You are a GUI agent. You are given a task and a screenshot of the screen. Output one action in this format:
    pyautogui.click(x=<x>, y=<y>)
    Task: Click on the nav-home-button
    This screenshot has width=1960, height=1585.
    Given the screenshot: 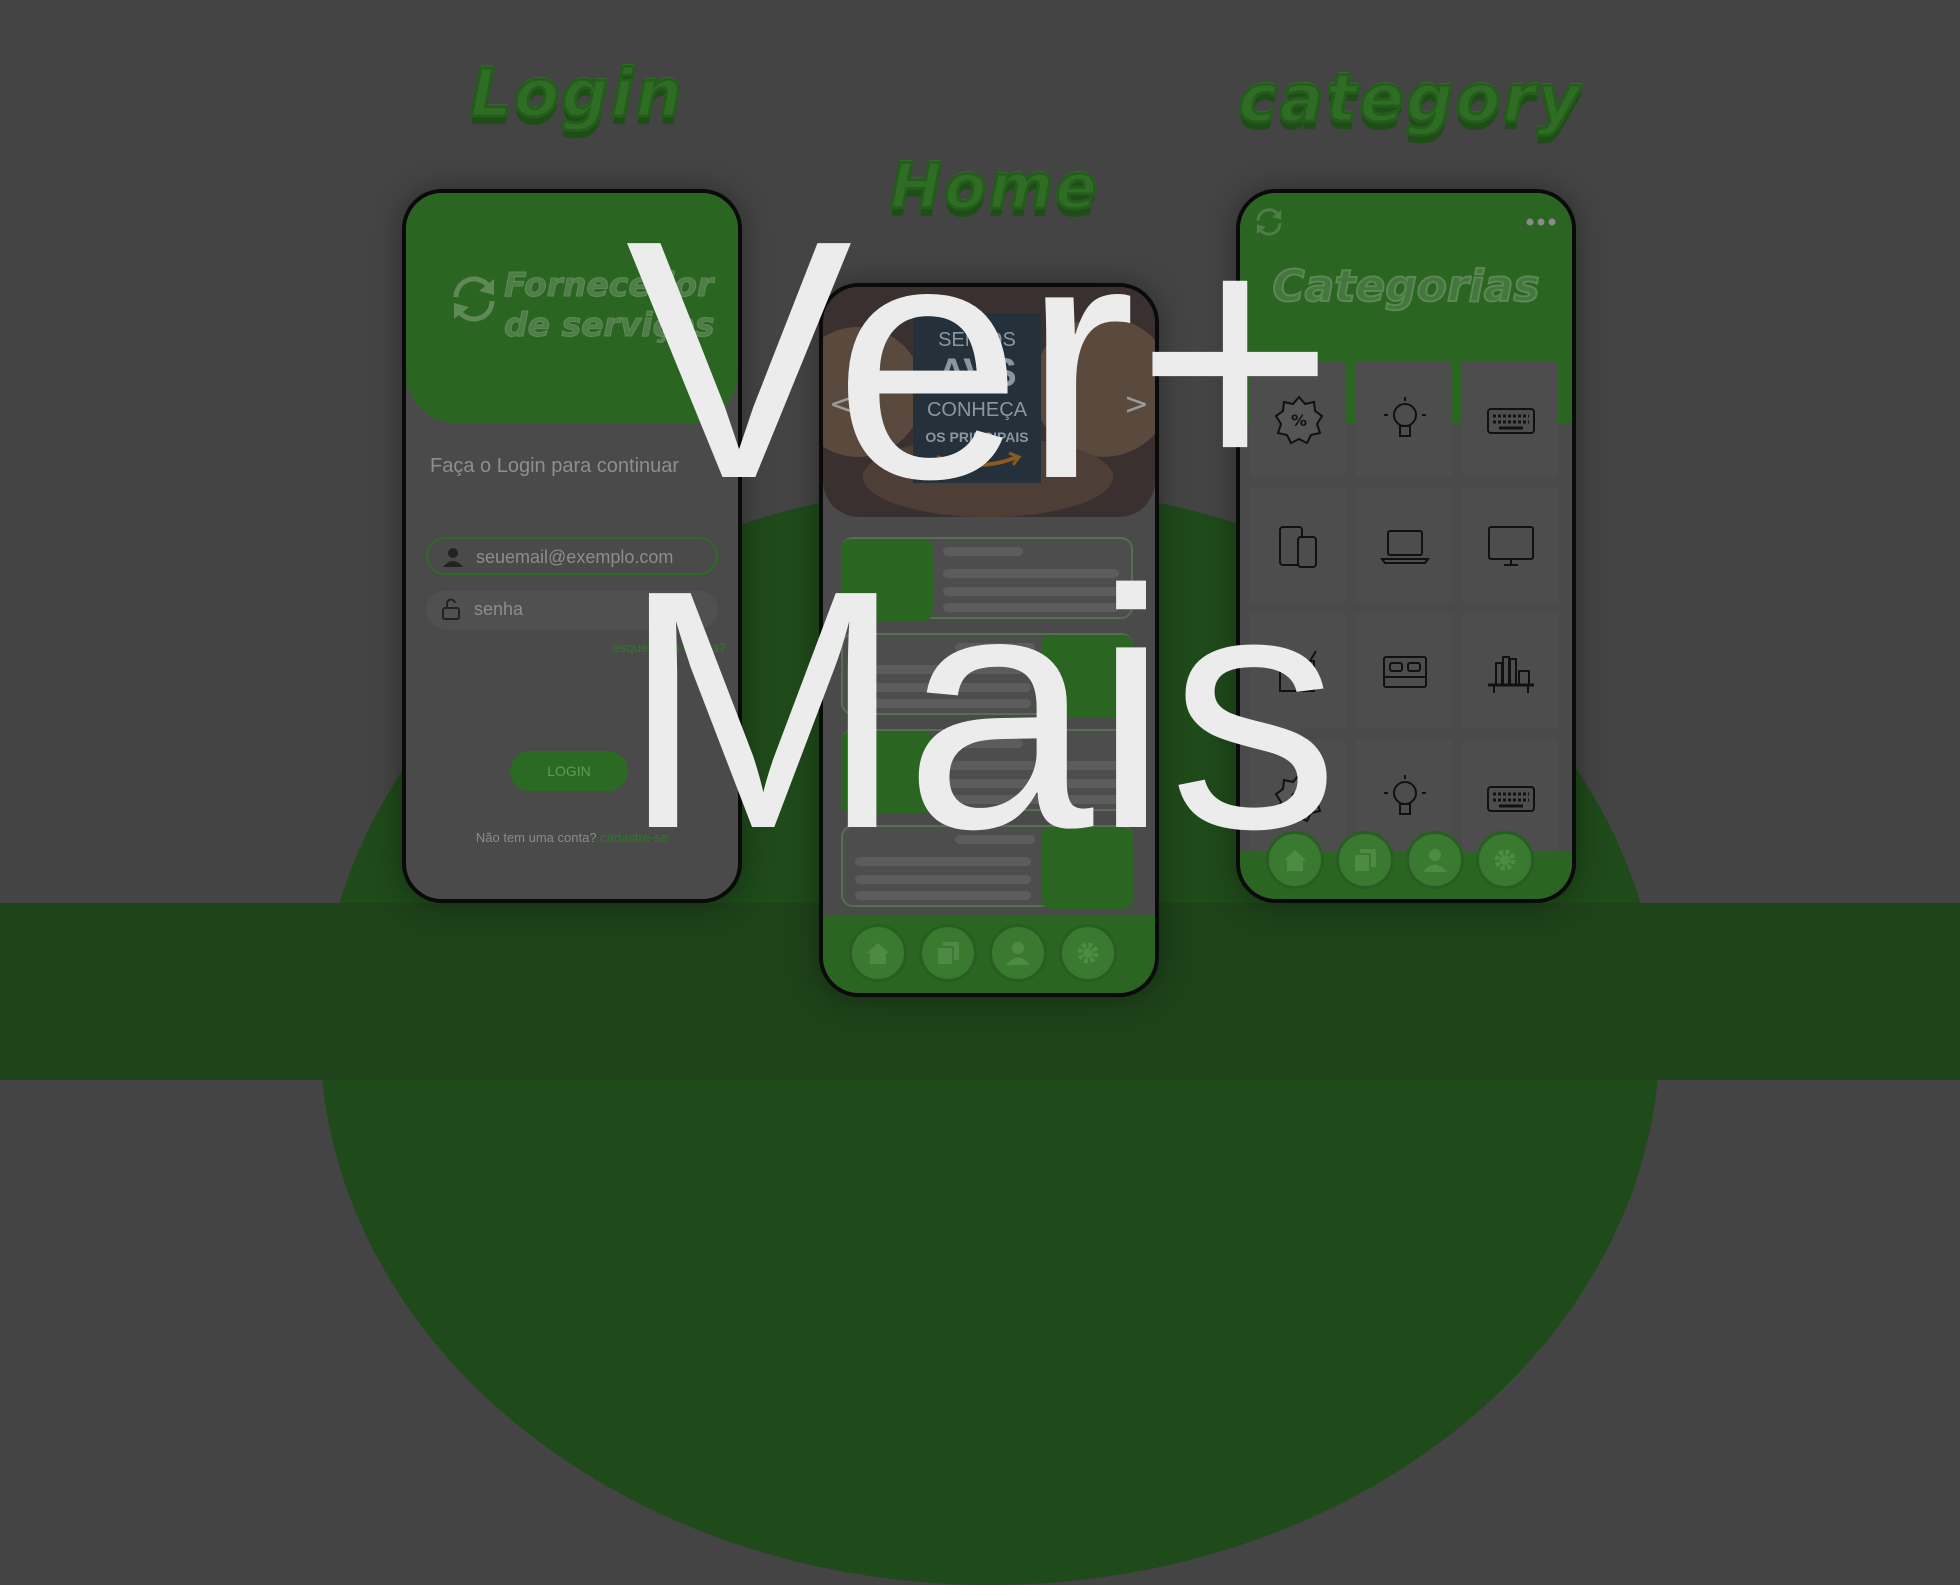 What is the action you would take?
    pyautogui.click(x=878, y=953)
    